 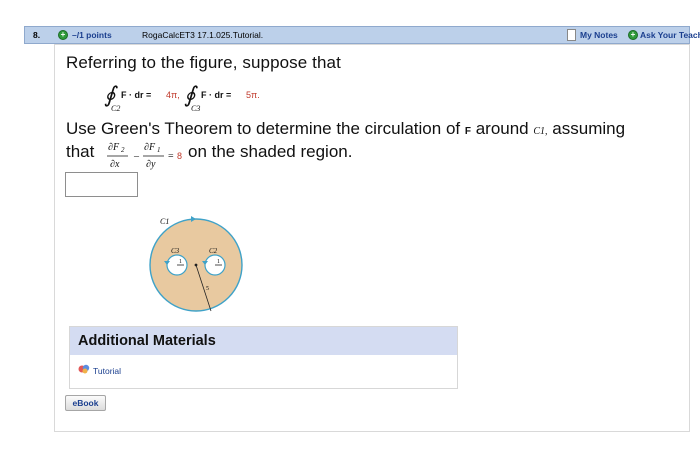 I want to click on partial-derivative-expression: ∂F 2 ∂x – ∂F 1 ∂y = 8, so click(x=144, y=156).